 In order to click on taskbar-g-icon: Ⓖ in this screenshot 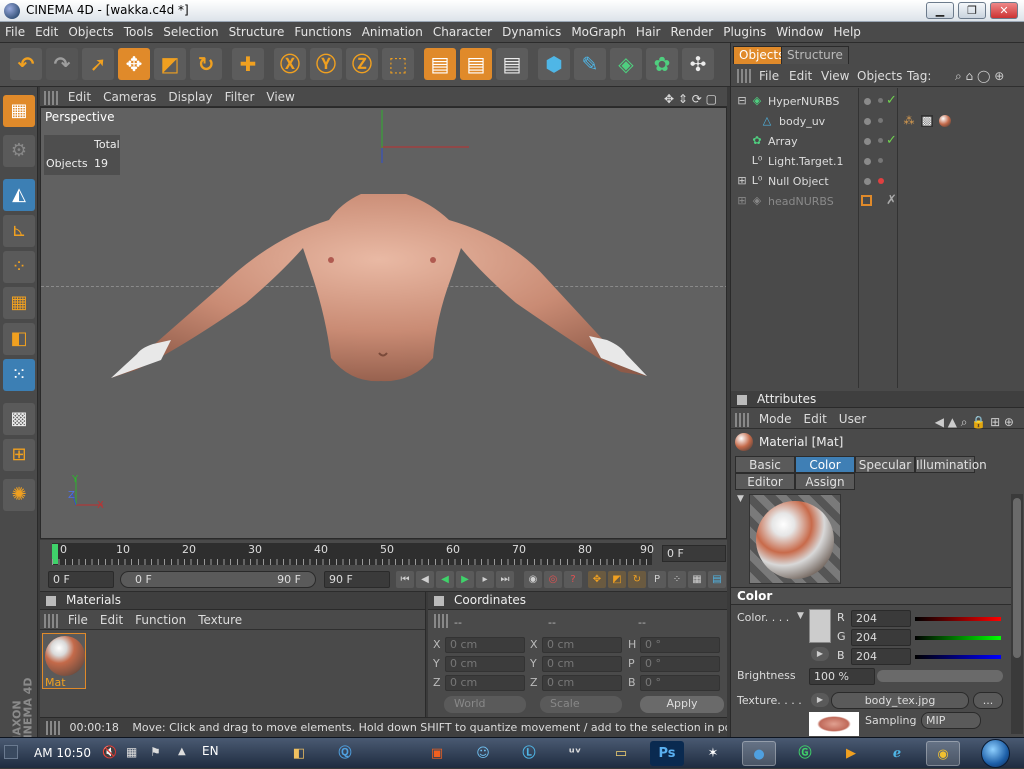, I will do `click(805, 753)`.